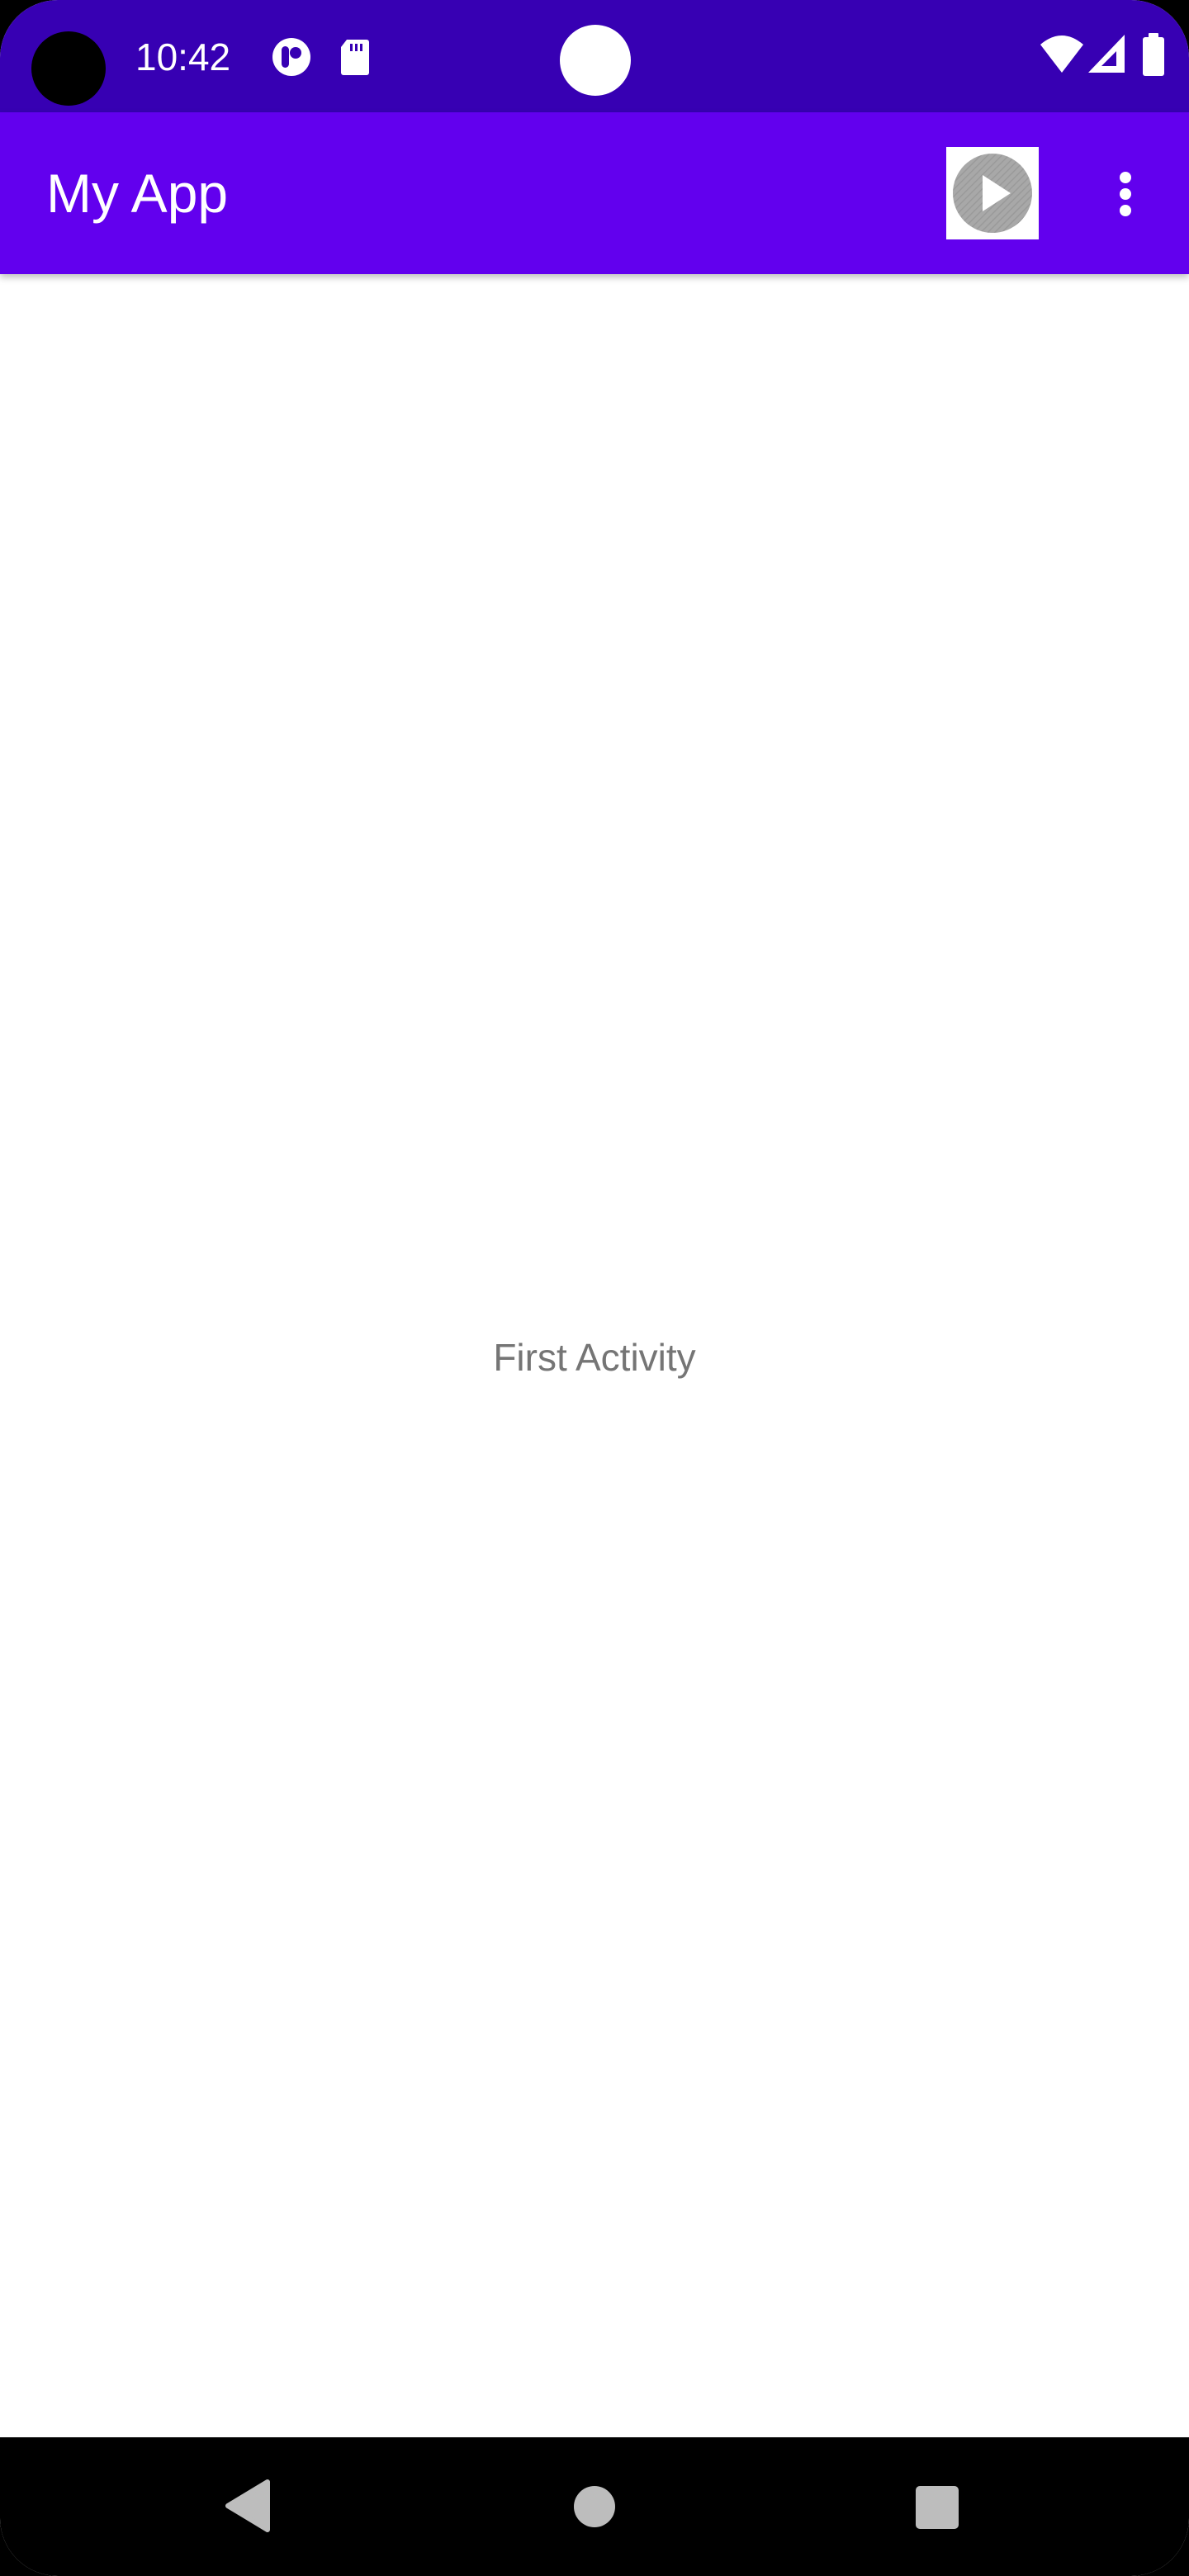 The image size is (1189, 2576). Describe the element at coordinates (68, 68) in the screenshot. I see `camera-cutout` at that location.